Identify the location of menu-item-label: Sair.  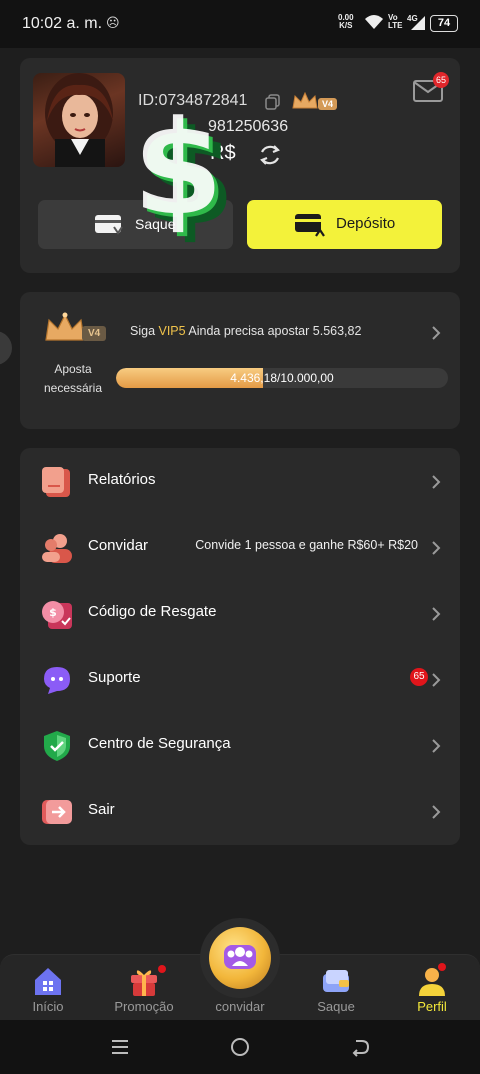
(101, 809).